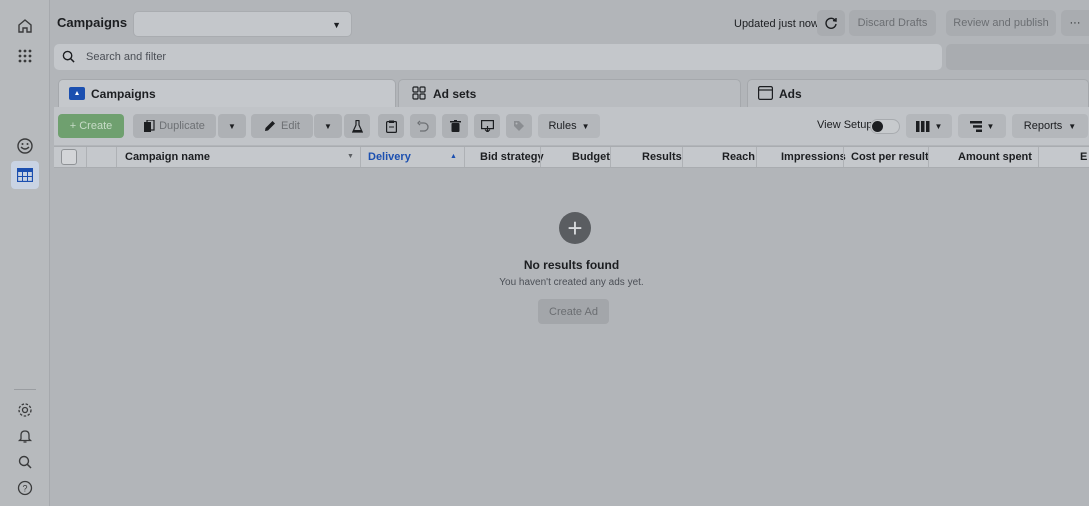  Describe the element at coordinates (270, 126) in the screenshot. I see `pencil-icon` at that location.